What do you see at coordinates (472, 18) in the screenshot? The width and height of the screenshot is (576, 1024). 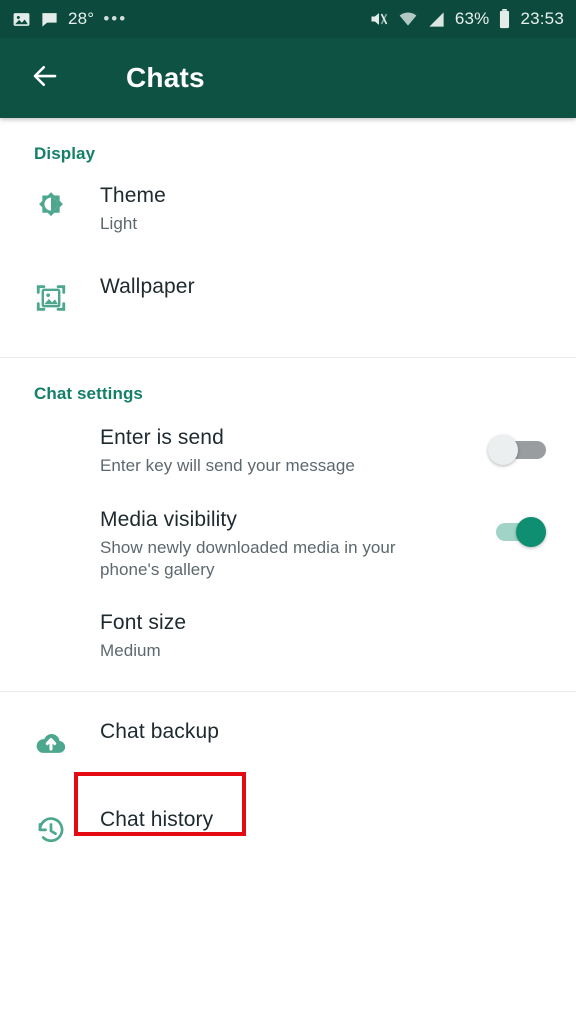 I see `battery-percent-label: 63%` at bounding box center [472, 18].